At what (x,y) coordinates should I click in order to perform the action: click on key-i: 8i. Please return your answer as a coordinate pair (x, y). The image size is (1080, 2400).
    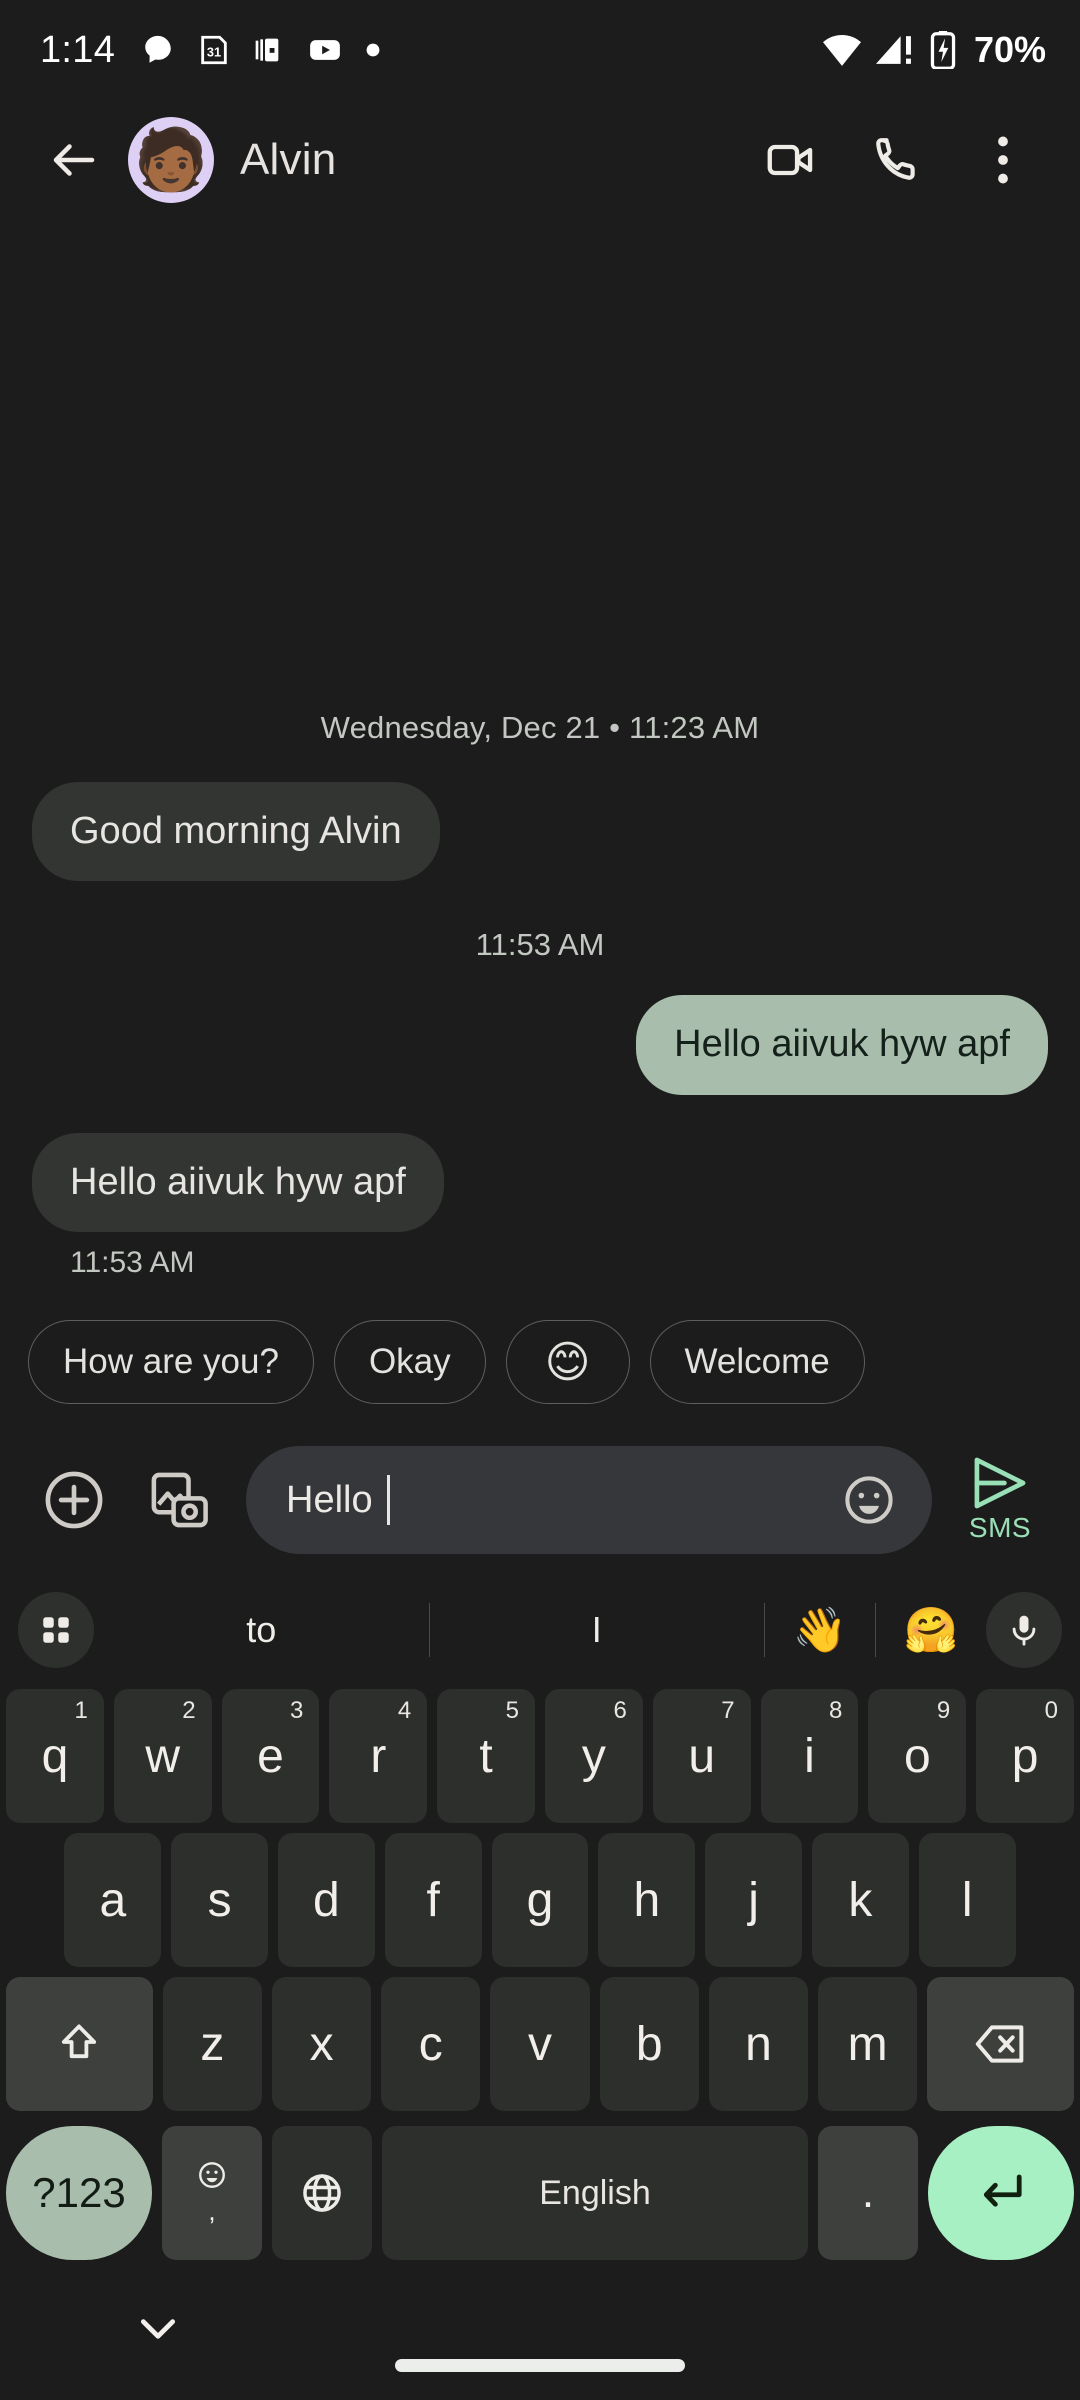
    Looking at the image, I should click on (809, 1756).